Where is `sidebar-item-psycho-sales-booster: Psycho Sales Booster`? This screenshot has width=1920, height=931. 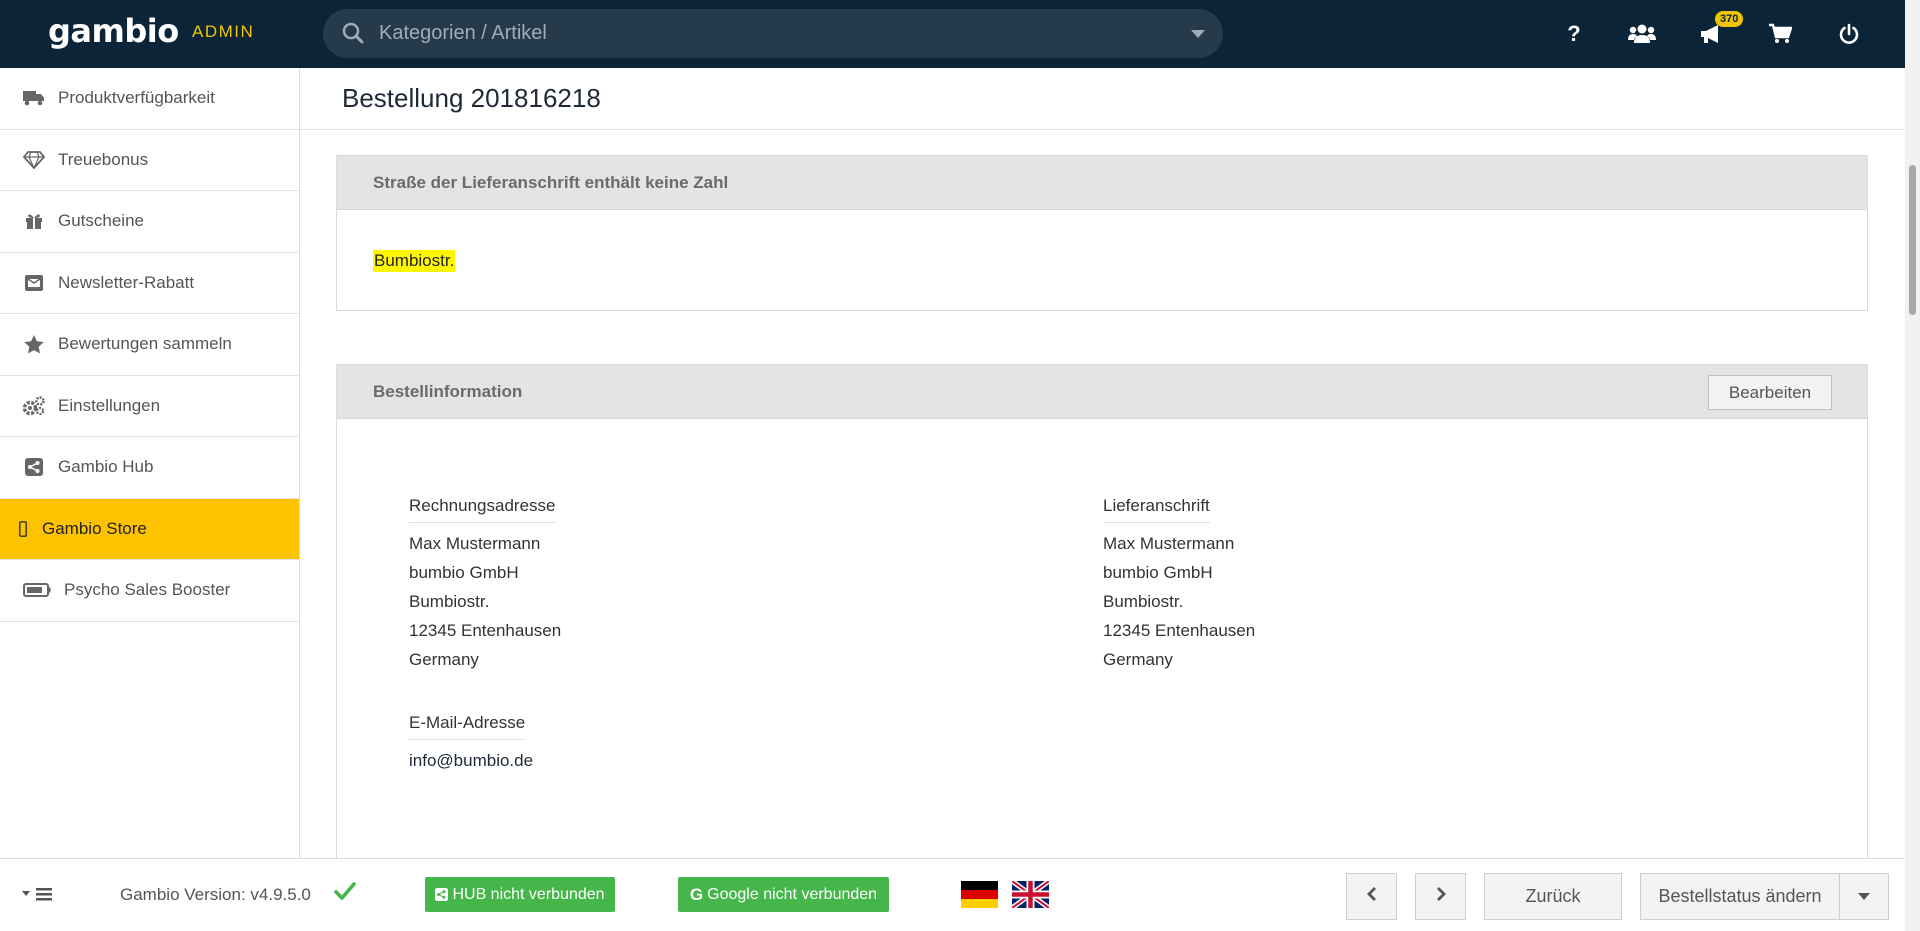 sidebar-item-psycho-sales-booster: Psycho Sales Booster is located at coordinates (149, 591).